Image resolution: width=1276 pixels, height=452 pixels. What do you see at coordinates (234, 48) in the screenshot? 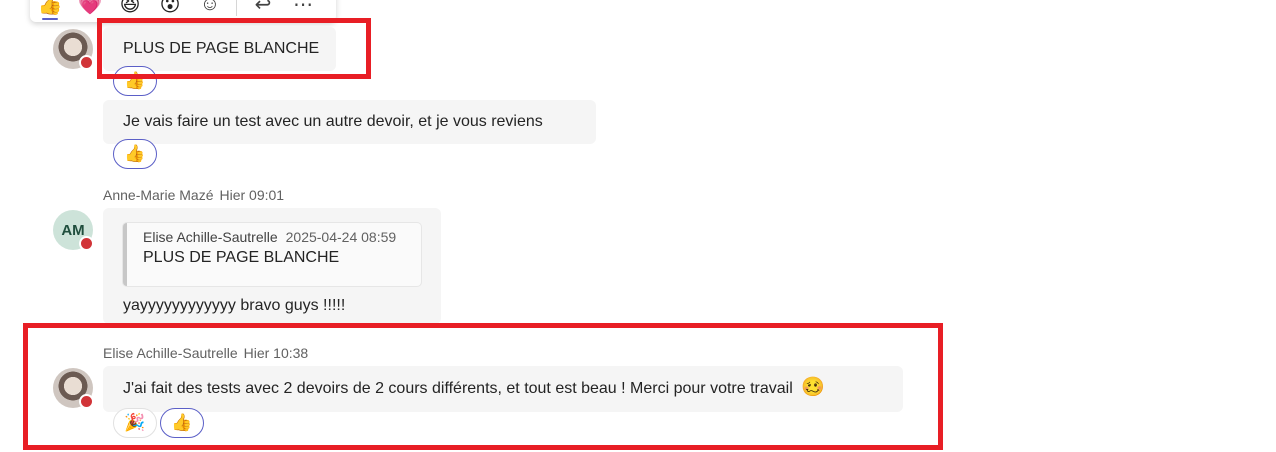
I see `highlight-box` at bounding box center [234, 48].